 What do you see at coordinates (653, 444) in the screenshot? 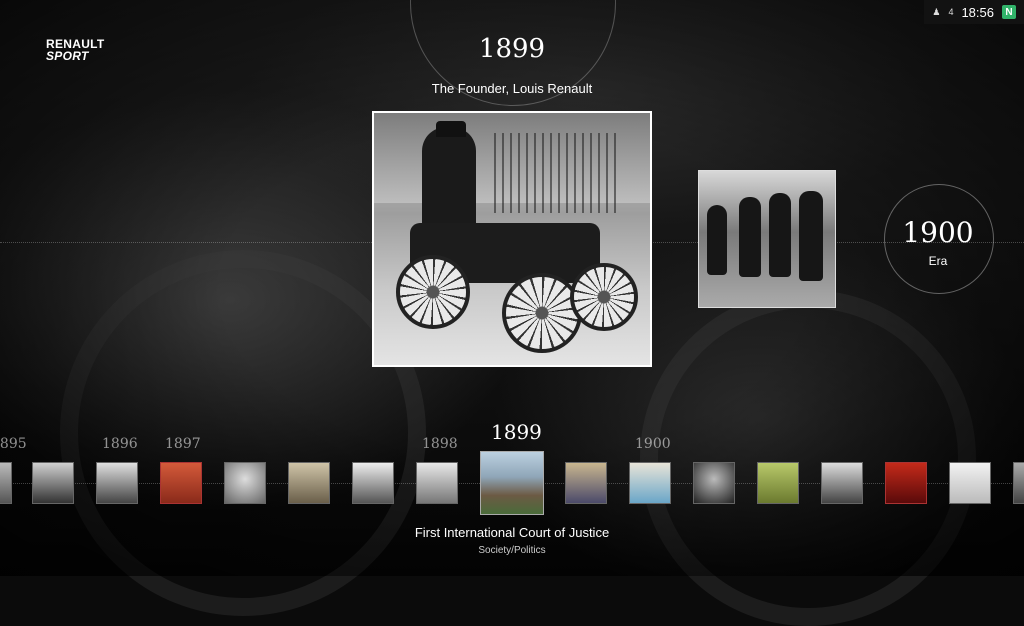
I see `timeline-year: 1900` at bounding box center [653, 444].